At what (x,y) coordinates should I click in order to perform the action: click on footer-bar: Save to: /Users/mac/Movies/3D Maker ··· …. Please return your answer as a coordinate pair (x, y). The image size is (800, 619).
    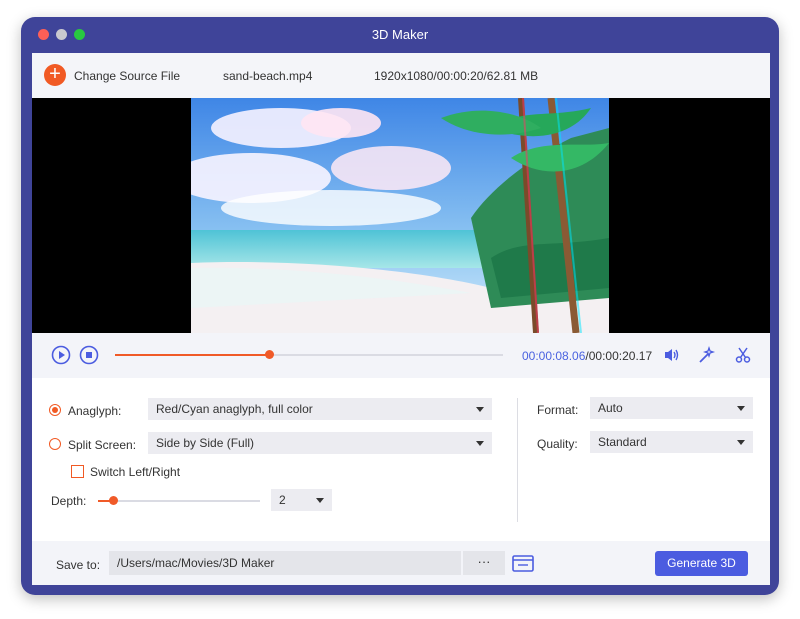
    Looking at the image, I should click on (401, 563).